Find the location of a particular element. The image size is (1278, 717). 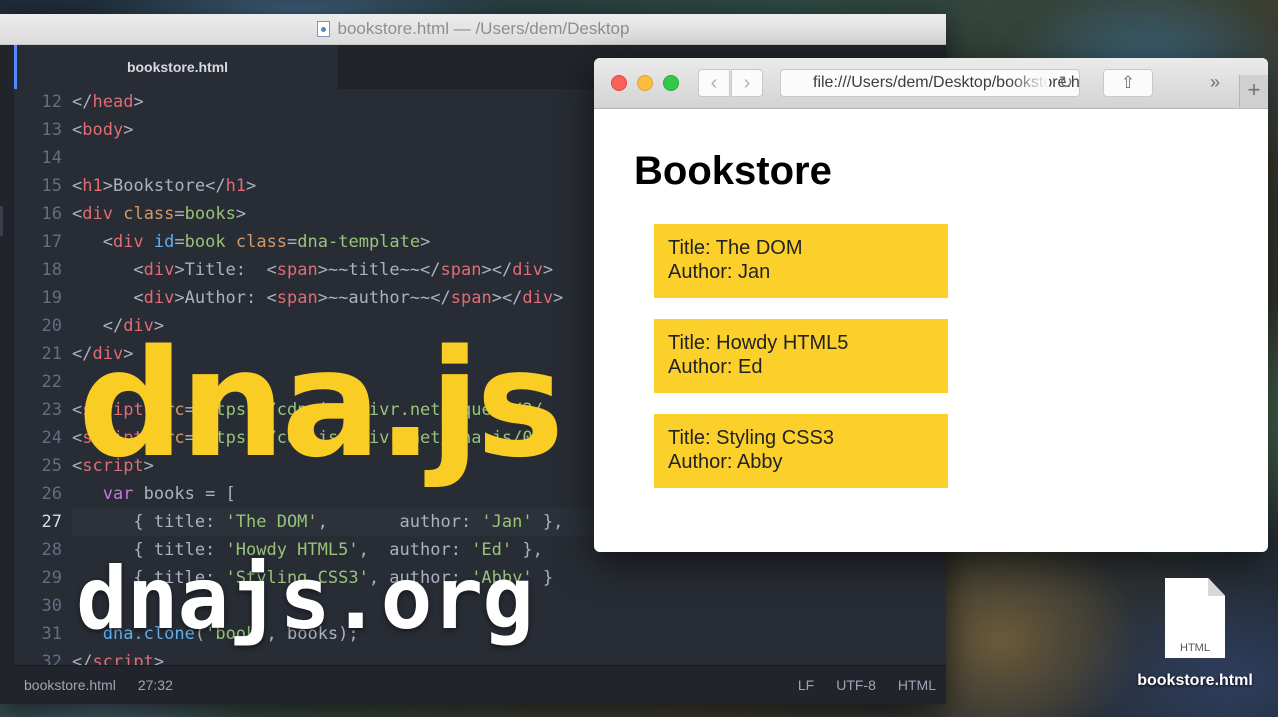

line-number: 13 is located at coordinates (51, 130).